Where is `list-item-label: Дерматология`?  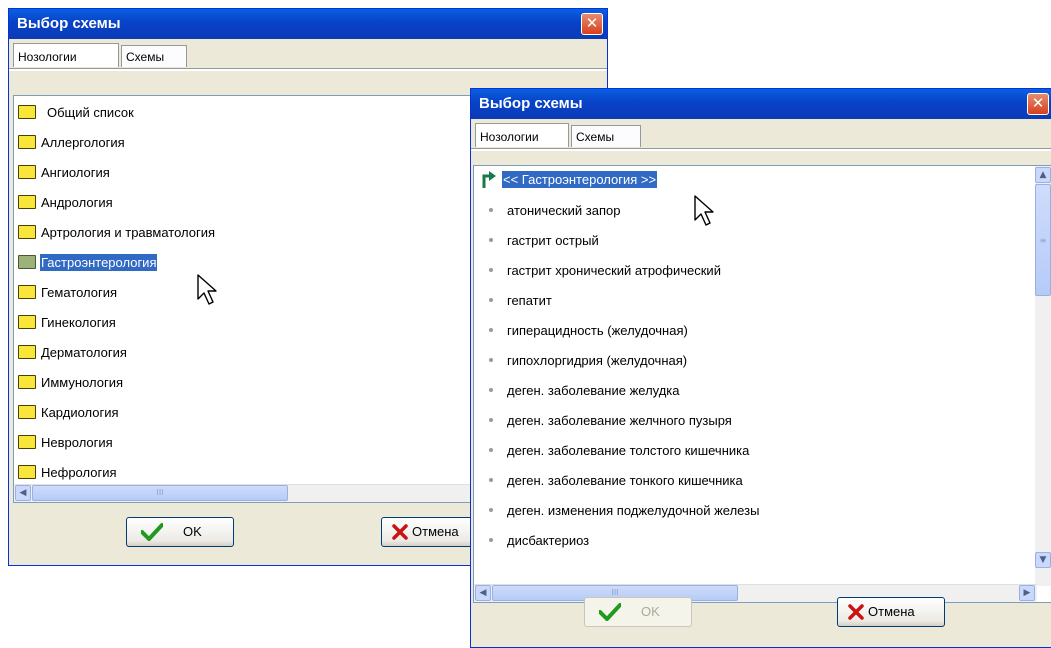 list-item-label: Дерматология is located at coordinates (84, 352).